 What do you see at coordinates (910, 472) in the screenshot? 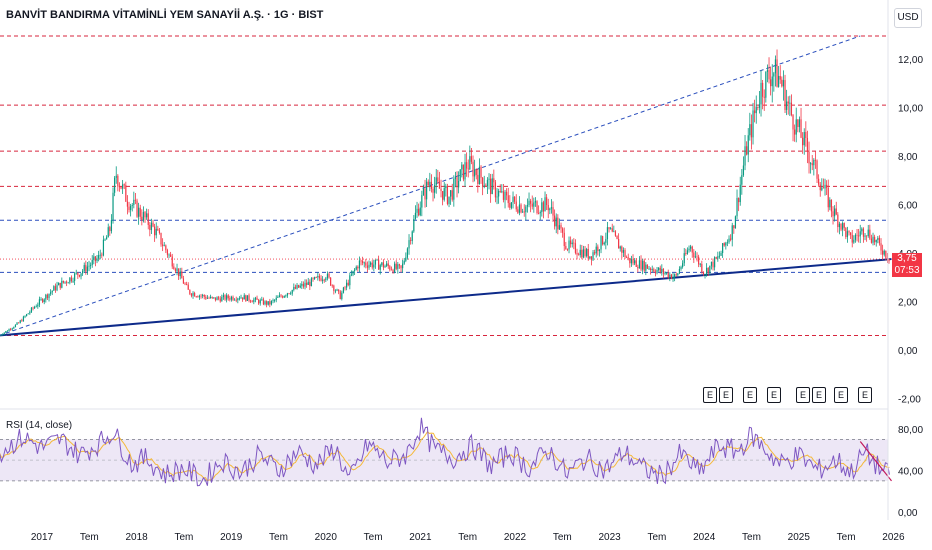
I see `rsi-axis: 80,00 40,00 0,00` at bounding box center [910, 472].